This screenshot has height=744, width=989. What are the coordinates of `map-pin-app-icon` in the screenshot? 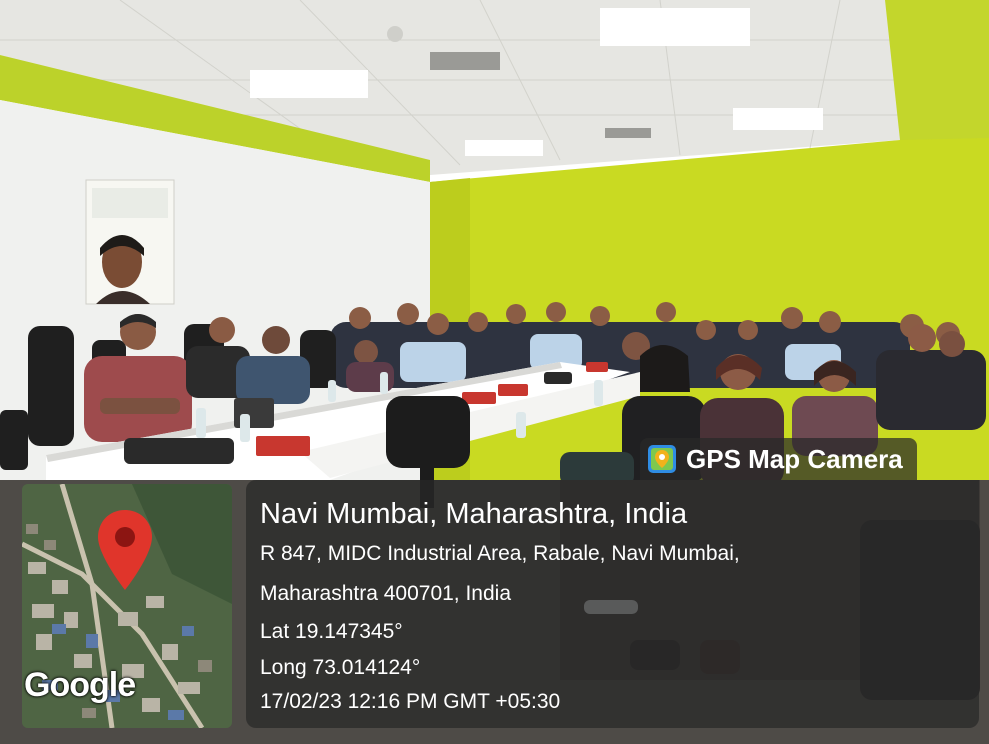 It's located at (662, 459).